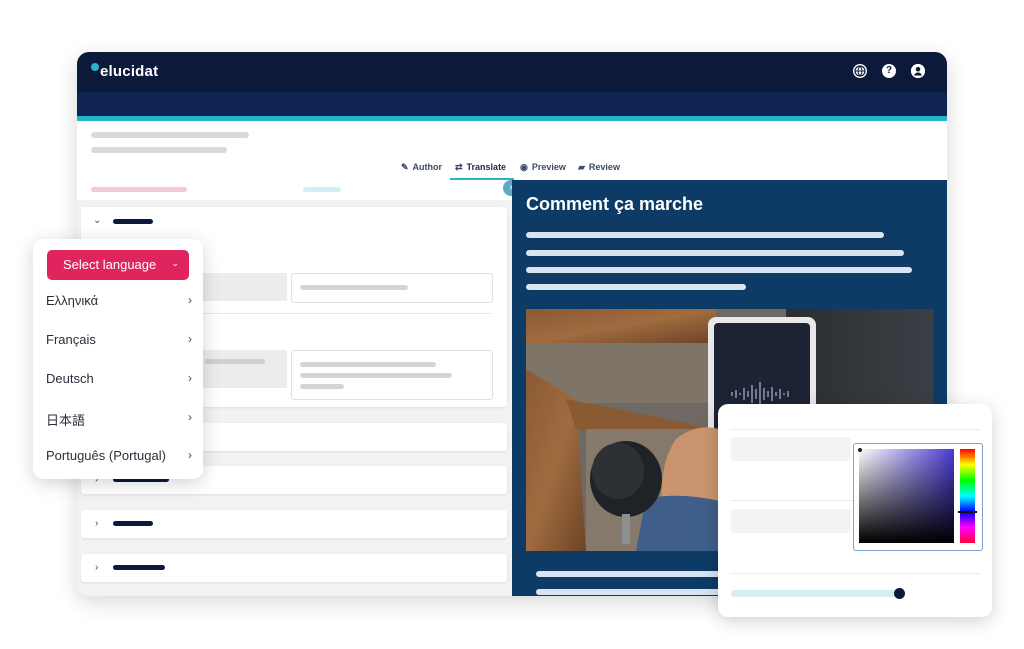 This screenshot has height=649, width=1024. What do you see at coordinates (129, 71) in the screenshot?
I see `logo-text: elucidat` at bounding box center [129, 71].